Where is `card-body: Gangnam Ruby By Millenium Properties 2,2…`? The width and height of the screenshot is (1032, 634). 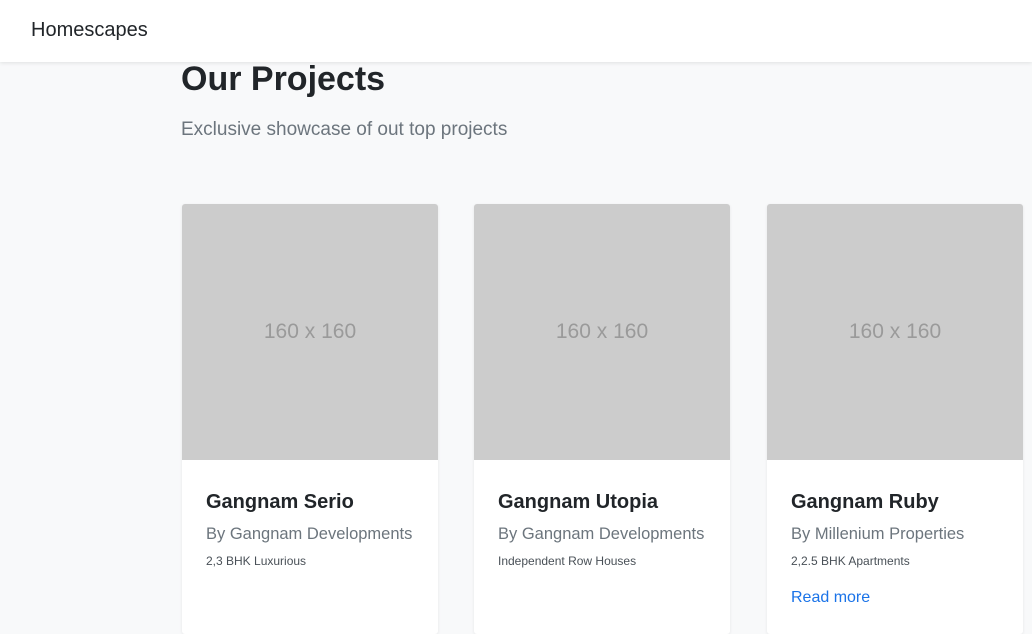
card-body: Gangnam Ruby By Millenium Properties 2,2… is located at coordinates (895, 534).